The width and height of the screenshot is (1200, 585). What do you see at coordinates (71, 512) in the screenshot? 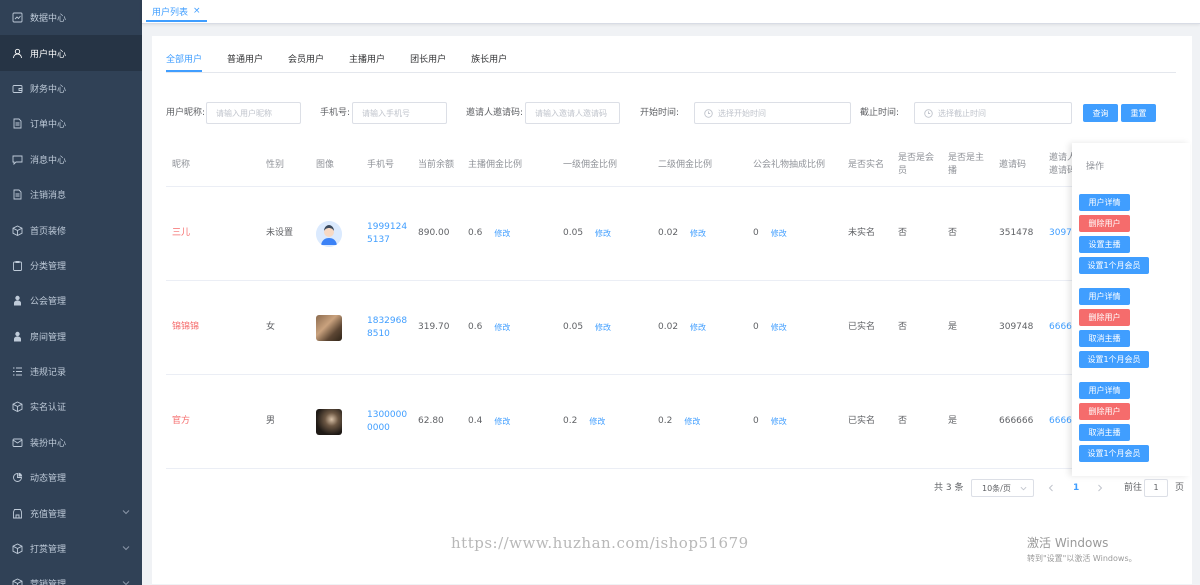
I see `sidebar-item: 充值管理` at bounding box center [71, 512].